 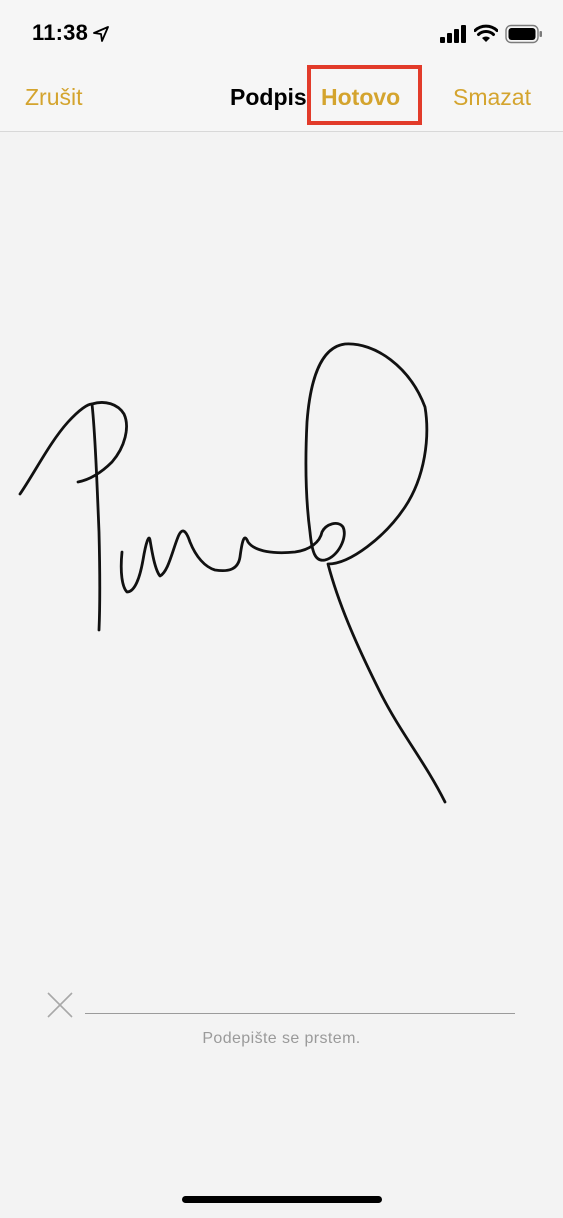 What do you see at coordinates (300, 1013) in the screenshot?
I see `signature-line` at bounding box center [300, 1013].